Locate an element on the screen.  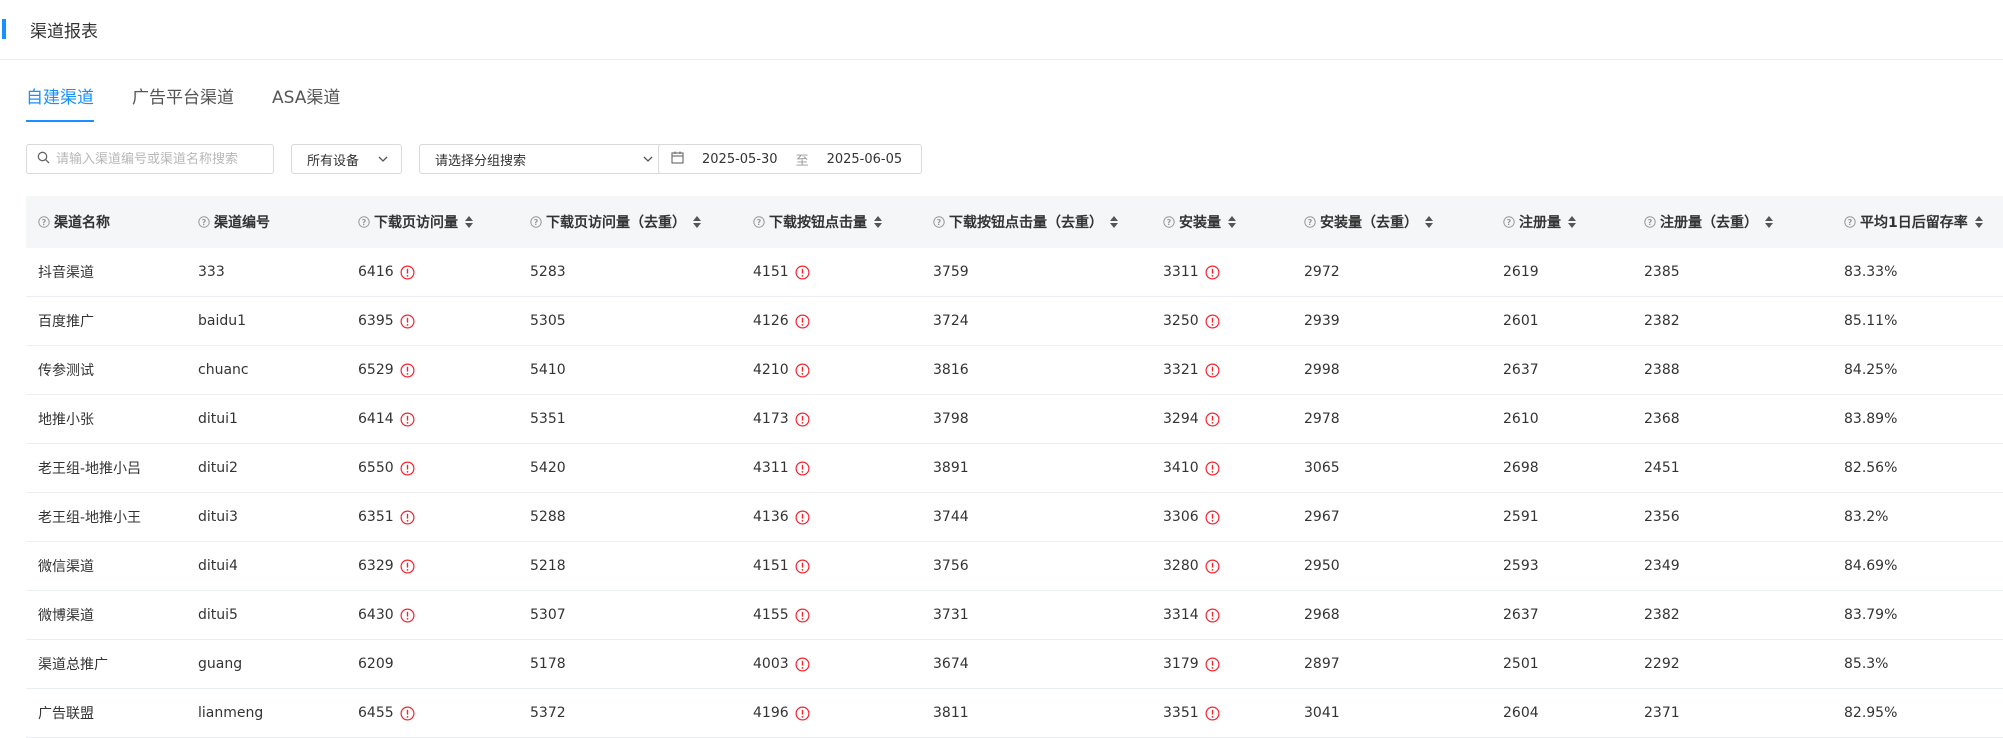
cell-channel-code: chuanc is located at coordinates (223, 370).